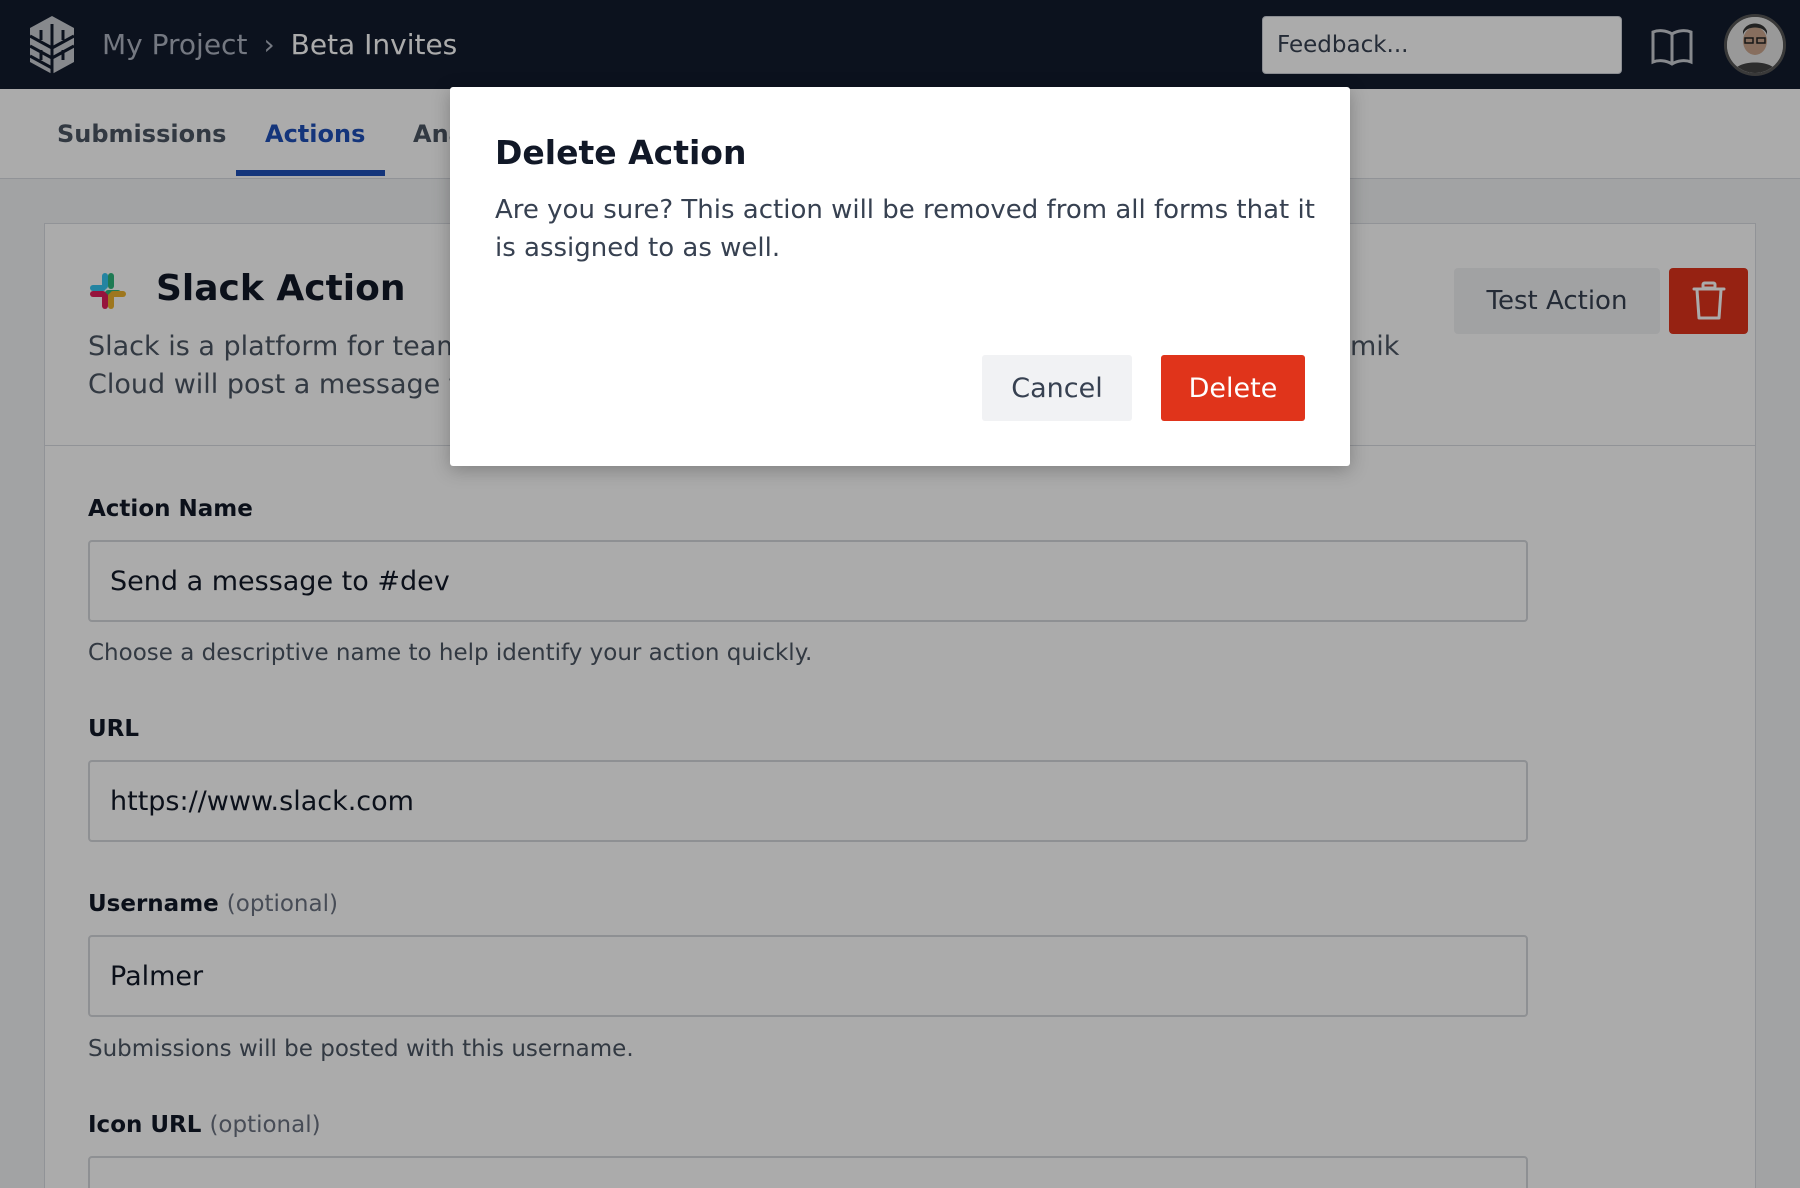  Describe the element at coordinates (1057, 388) in the screenshot. I see `cancel-button: Cancel` at that location.